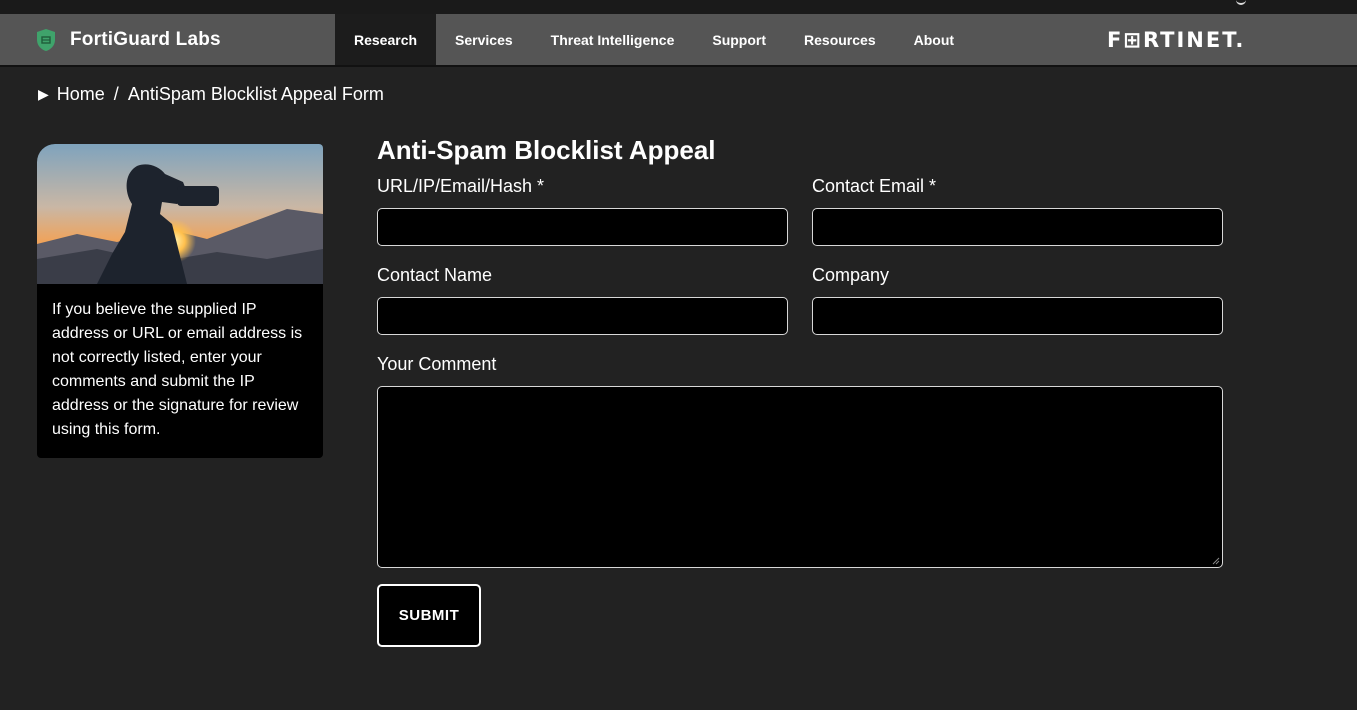  What do you see at coordinates (546, 150) in the screenshot?
I see `form-title: Anti-Spam Blocklist Appeal` at bounding box center [546, 150].